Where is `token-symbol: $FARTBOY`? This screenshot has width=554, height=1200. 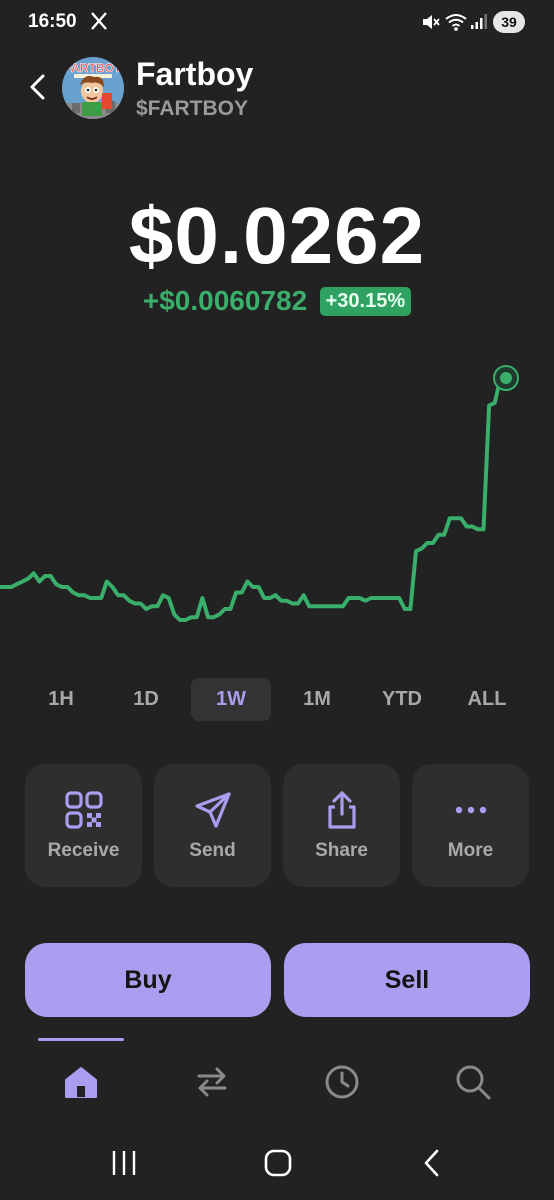 token-symbol: $FARTBOY is located at coordinates (192, 108).